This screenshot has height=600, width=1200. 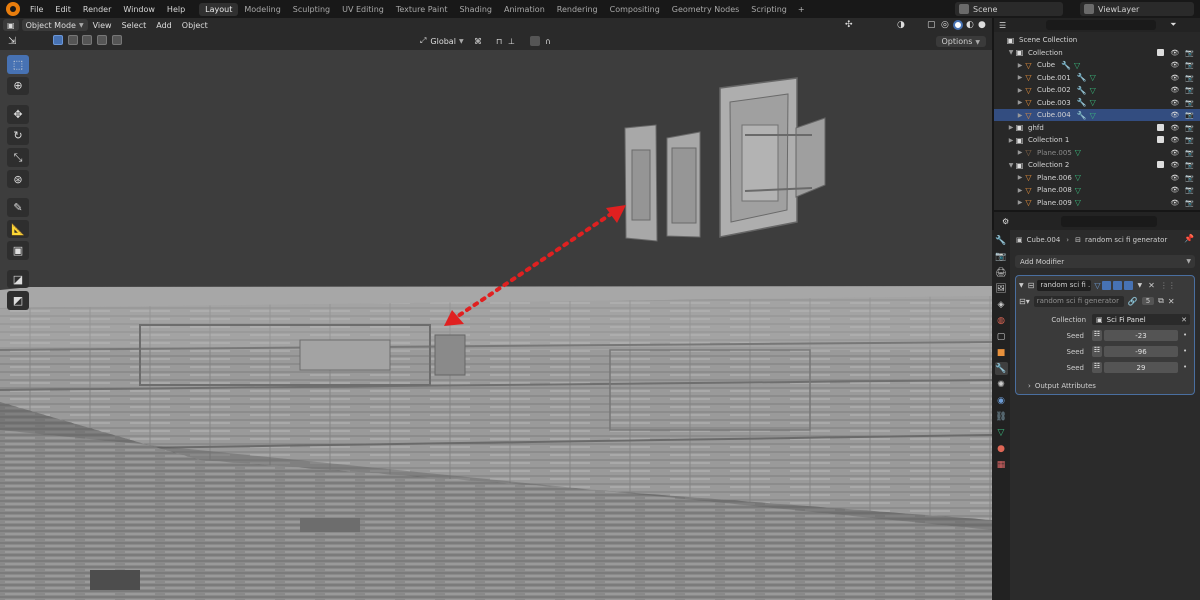 What do you see at coordinates (1097, 78) in the screenshot?
I see `outliner-object-row: ▶ ▽ Cube.001 🔧 ▽ 👁 📷` at bounding box center [1097, 78].